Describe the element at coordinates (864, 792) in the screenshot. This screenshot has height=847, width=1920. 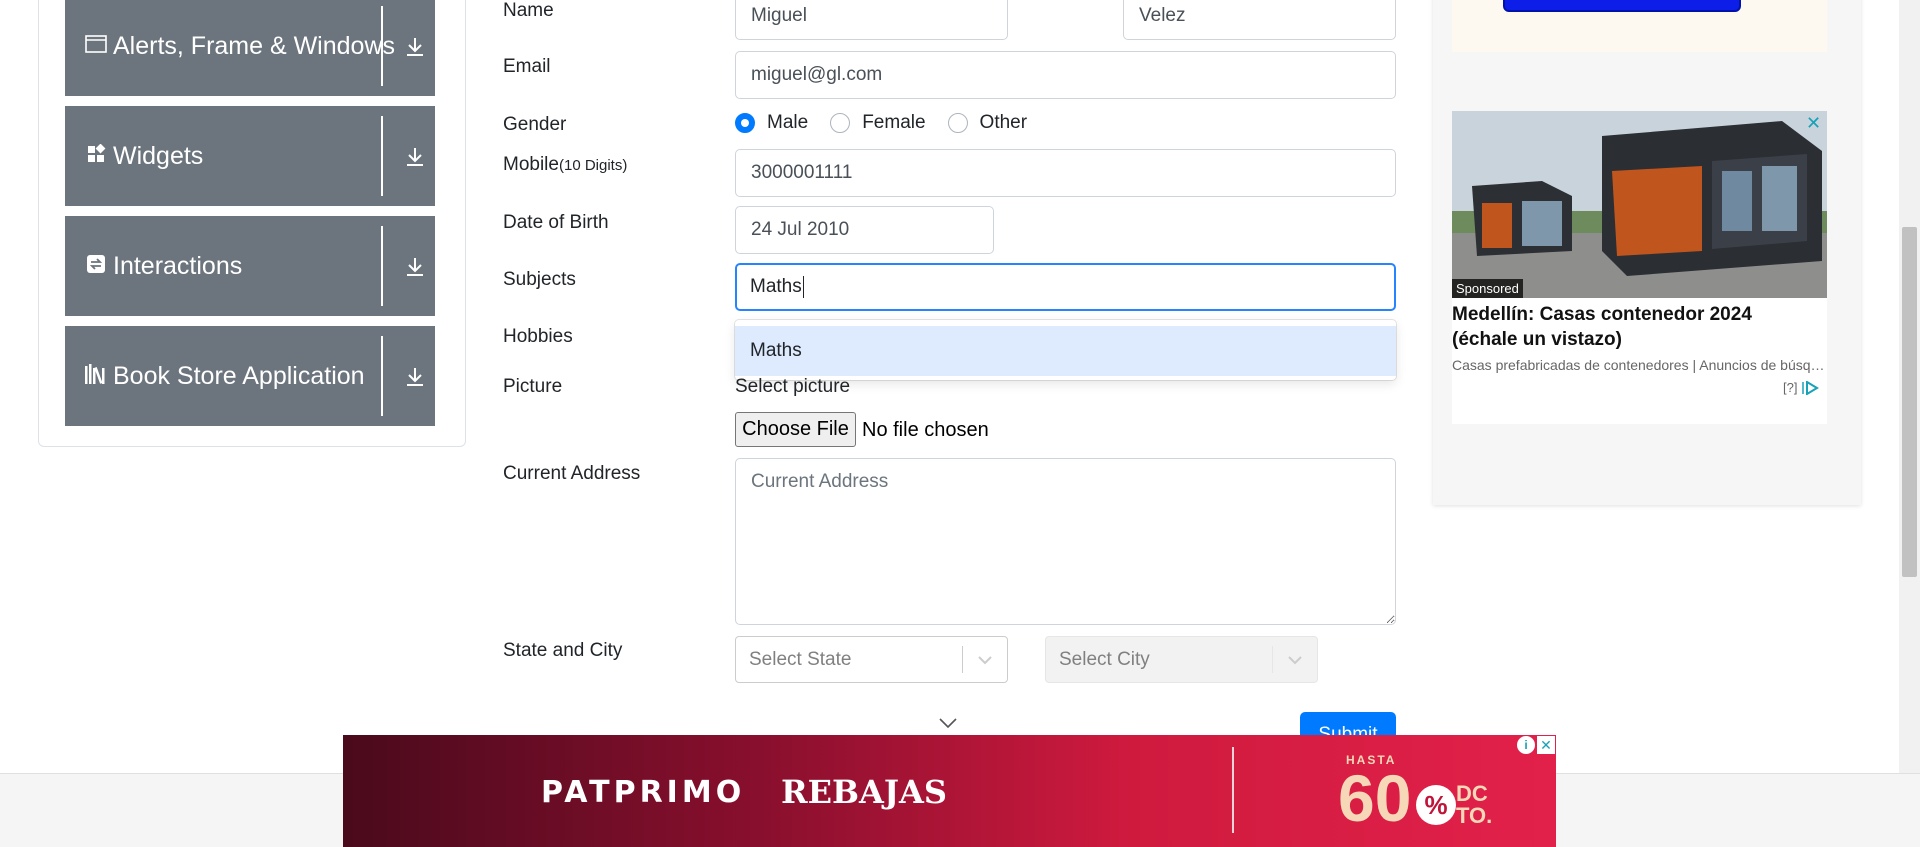
I see `banner-sale-text: REBAJAS` at that location.